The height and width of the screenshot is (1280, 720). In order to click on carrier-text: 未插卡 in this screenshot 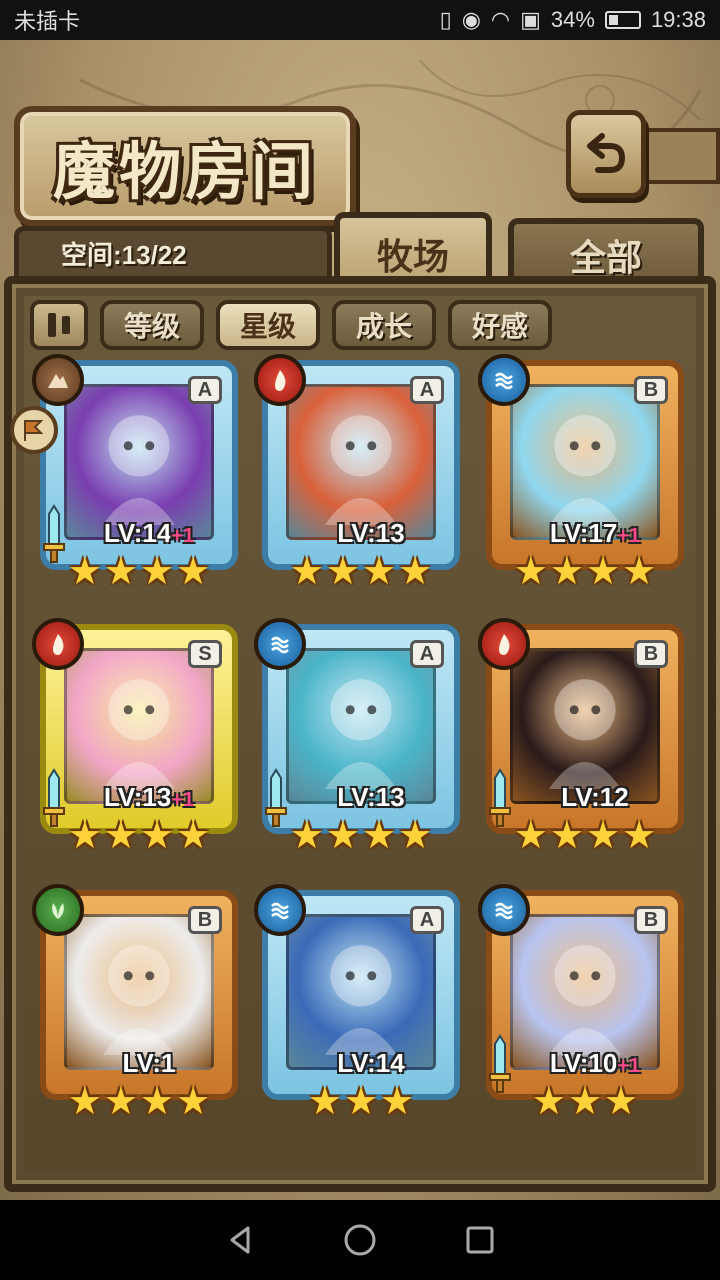, I will do `click(47, 21)`.